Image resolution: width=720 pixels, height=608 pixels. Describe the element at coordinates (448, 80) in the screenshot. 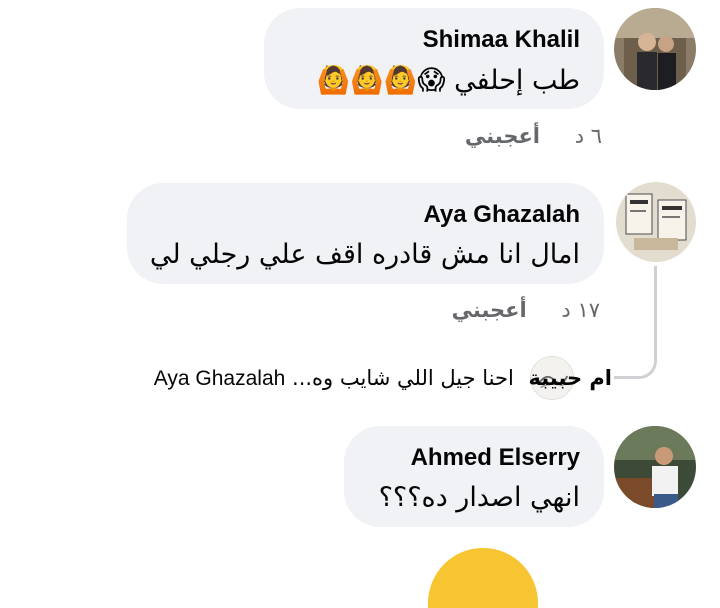

I see `comment-text: طب إحلفي 😱🙆🙆🙆` at that location.